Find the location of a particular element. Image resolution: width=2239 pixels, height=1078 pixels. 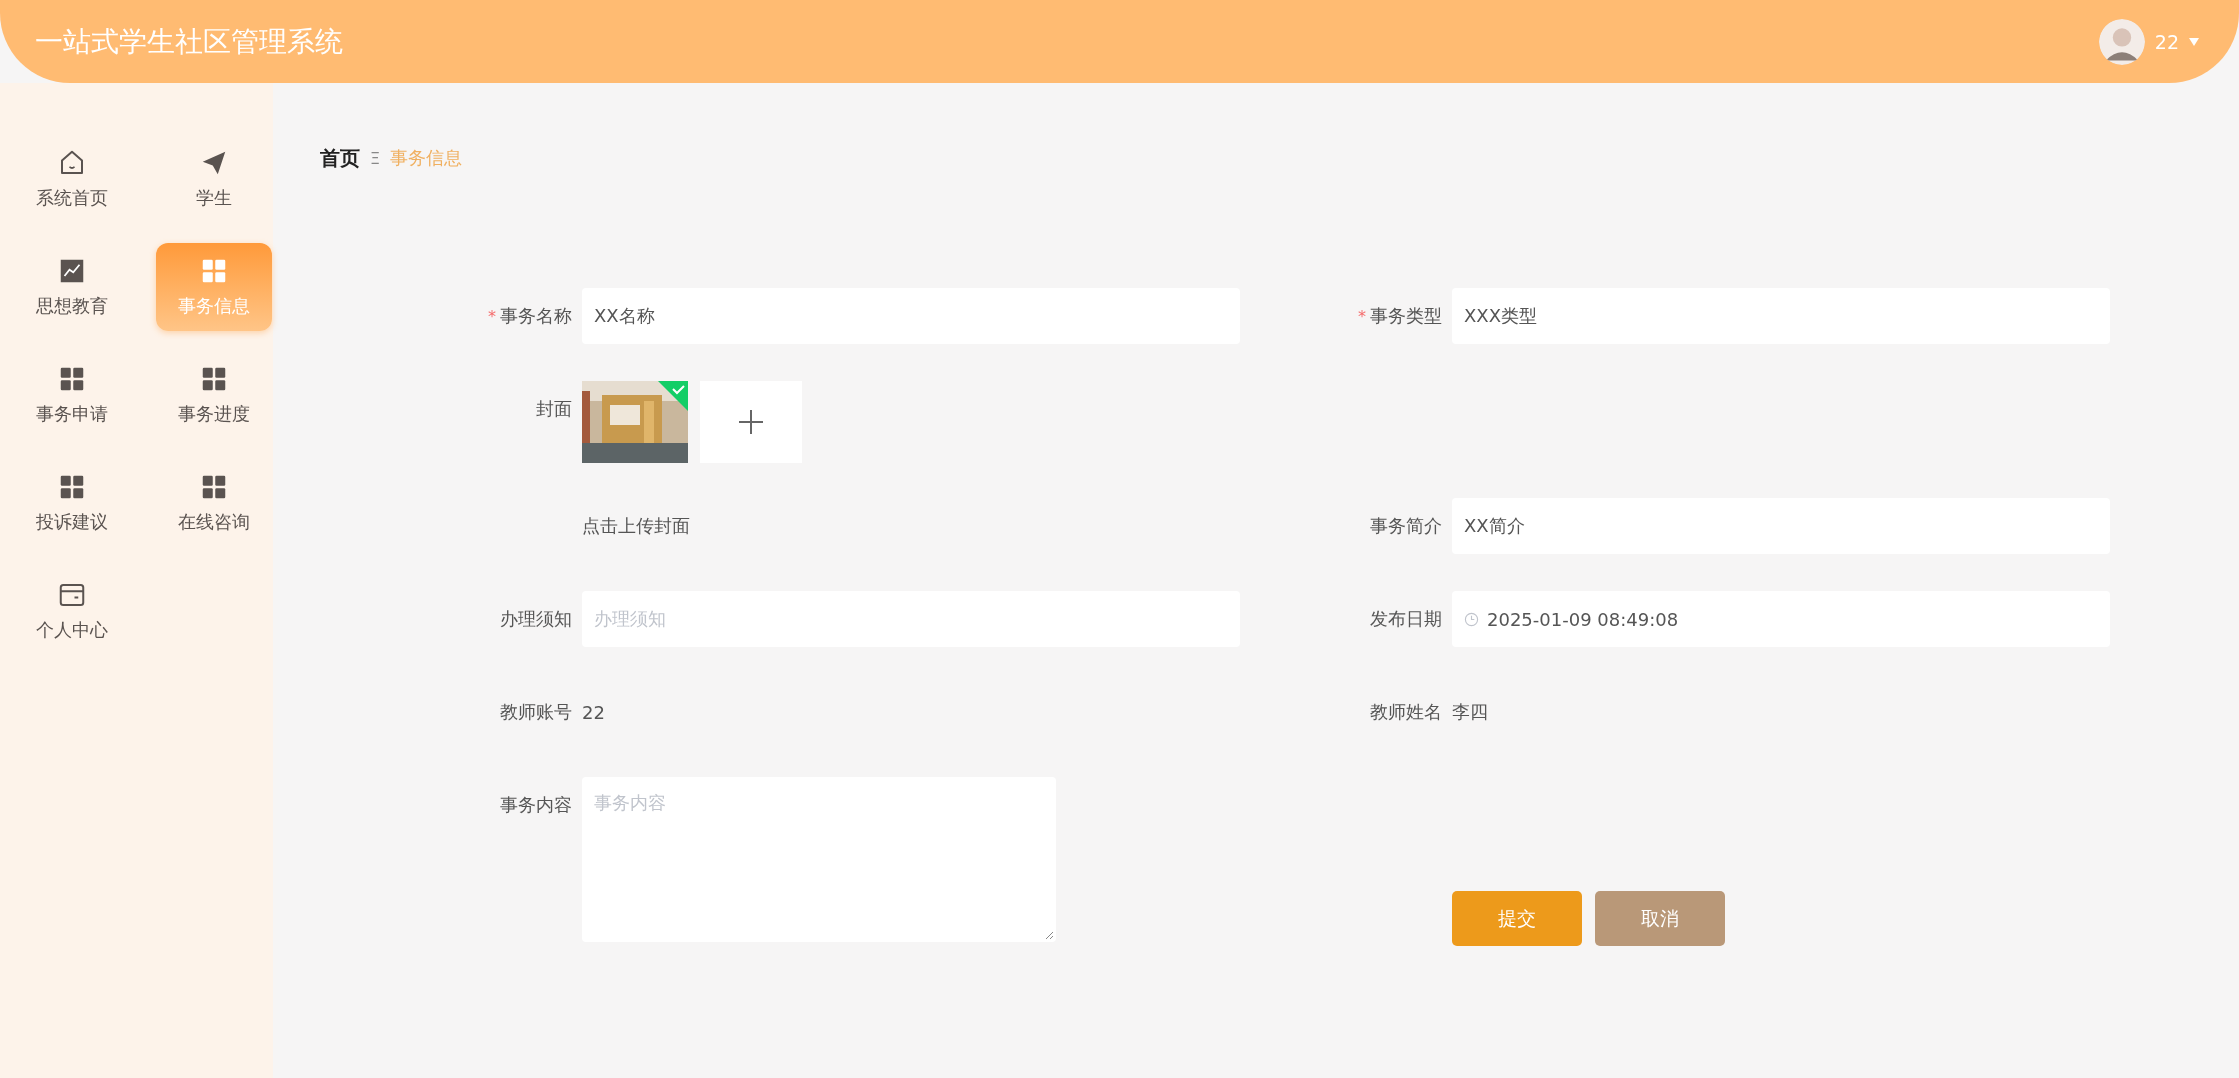

sidebar-item: 事务申请 is located at coordinates (72, 395).